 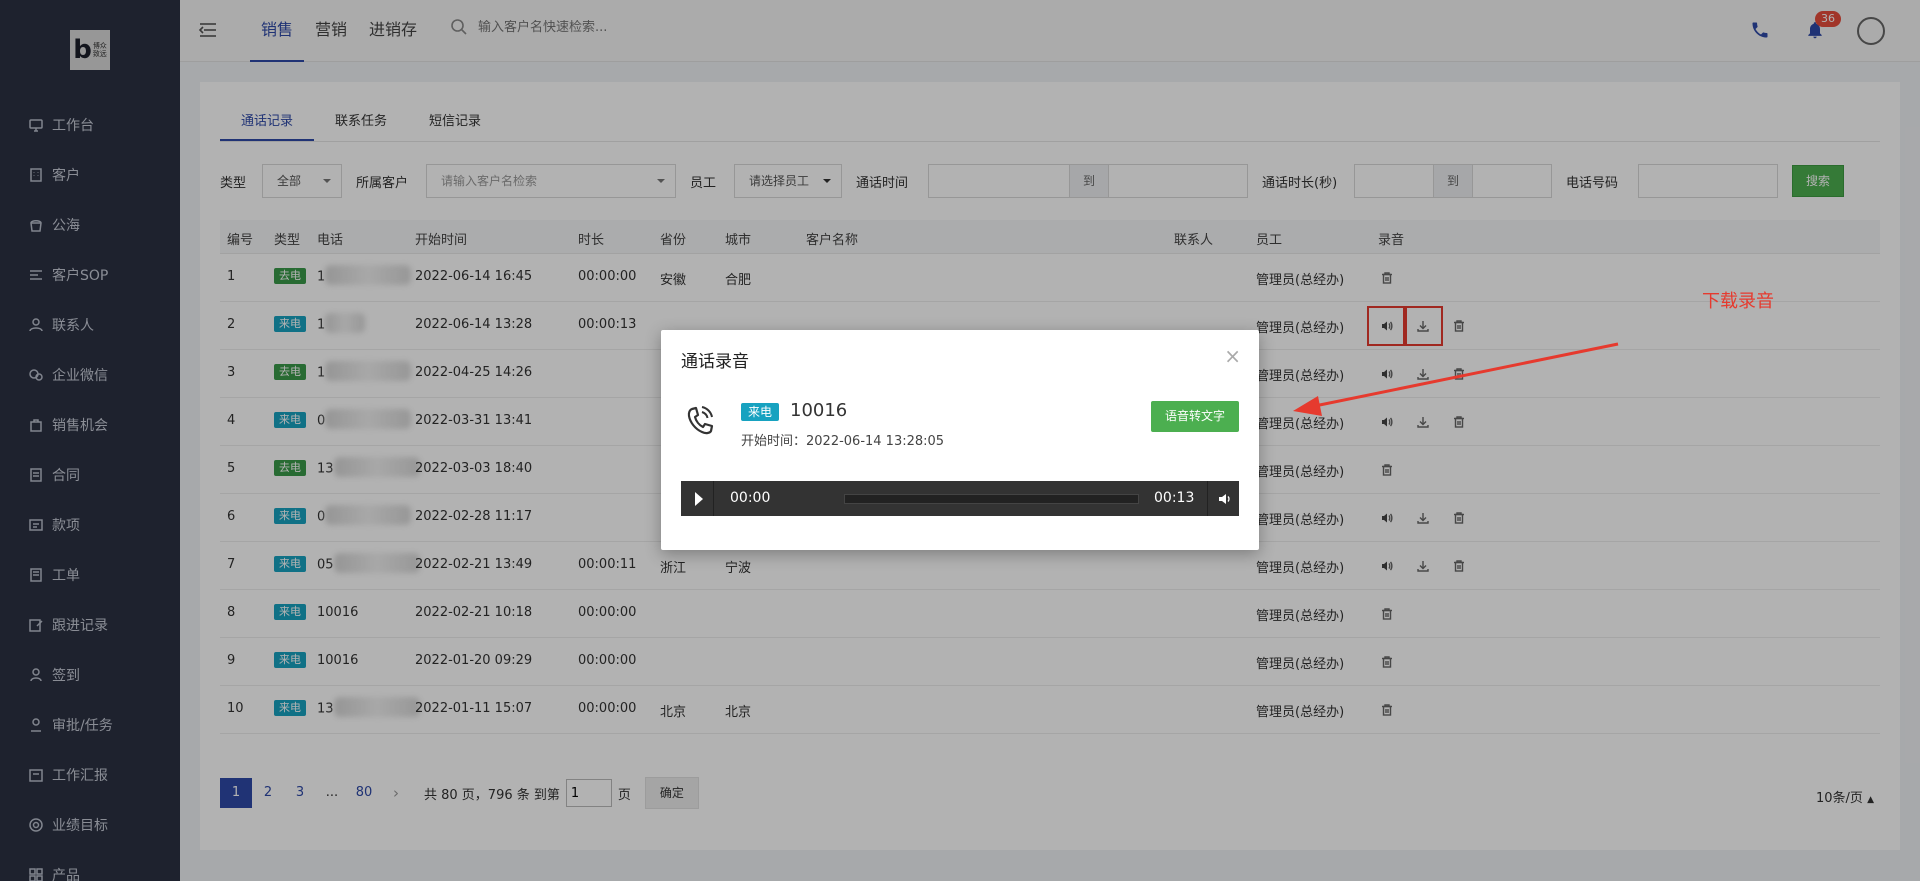 What do you see at coordinates (750, 498) in the screenshot?
I see `player-current-time: 00:00` at bounding box center [750, 498].